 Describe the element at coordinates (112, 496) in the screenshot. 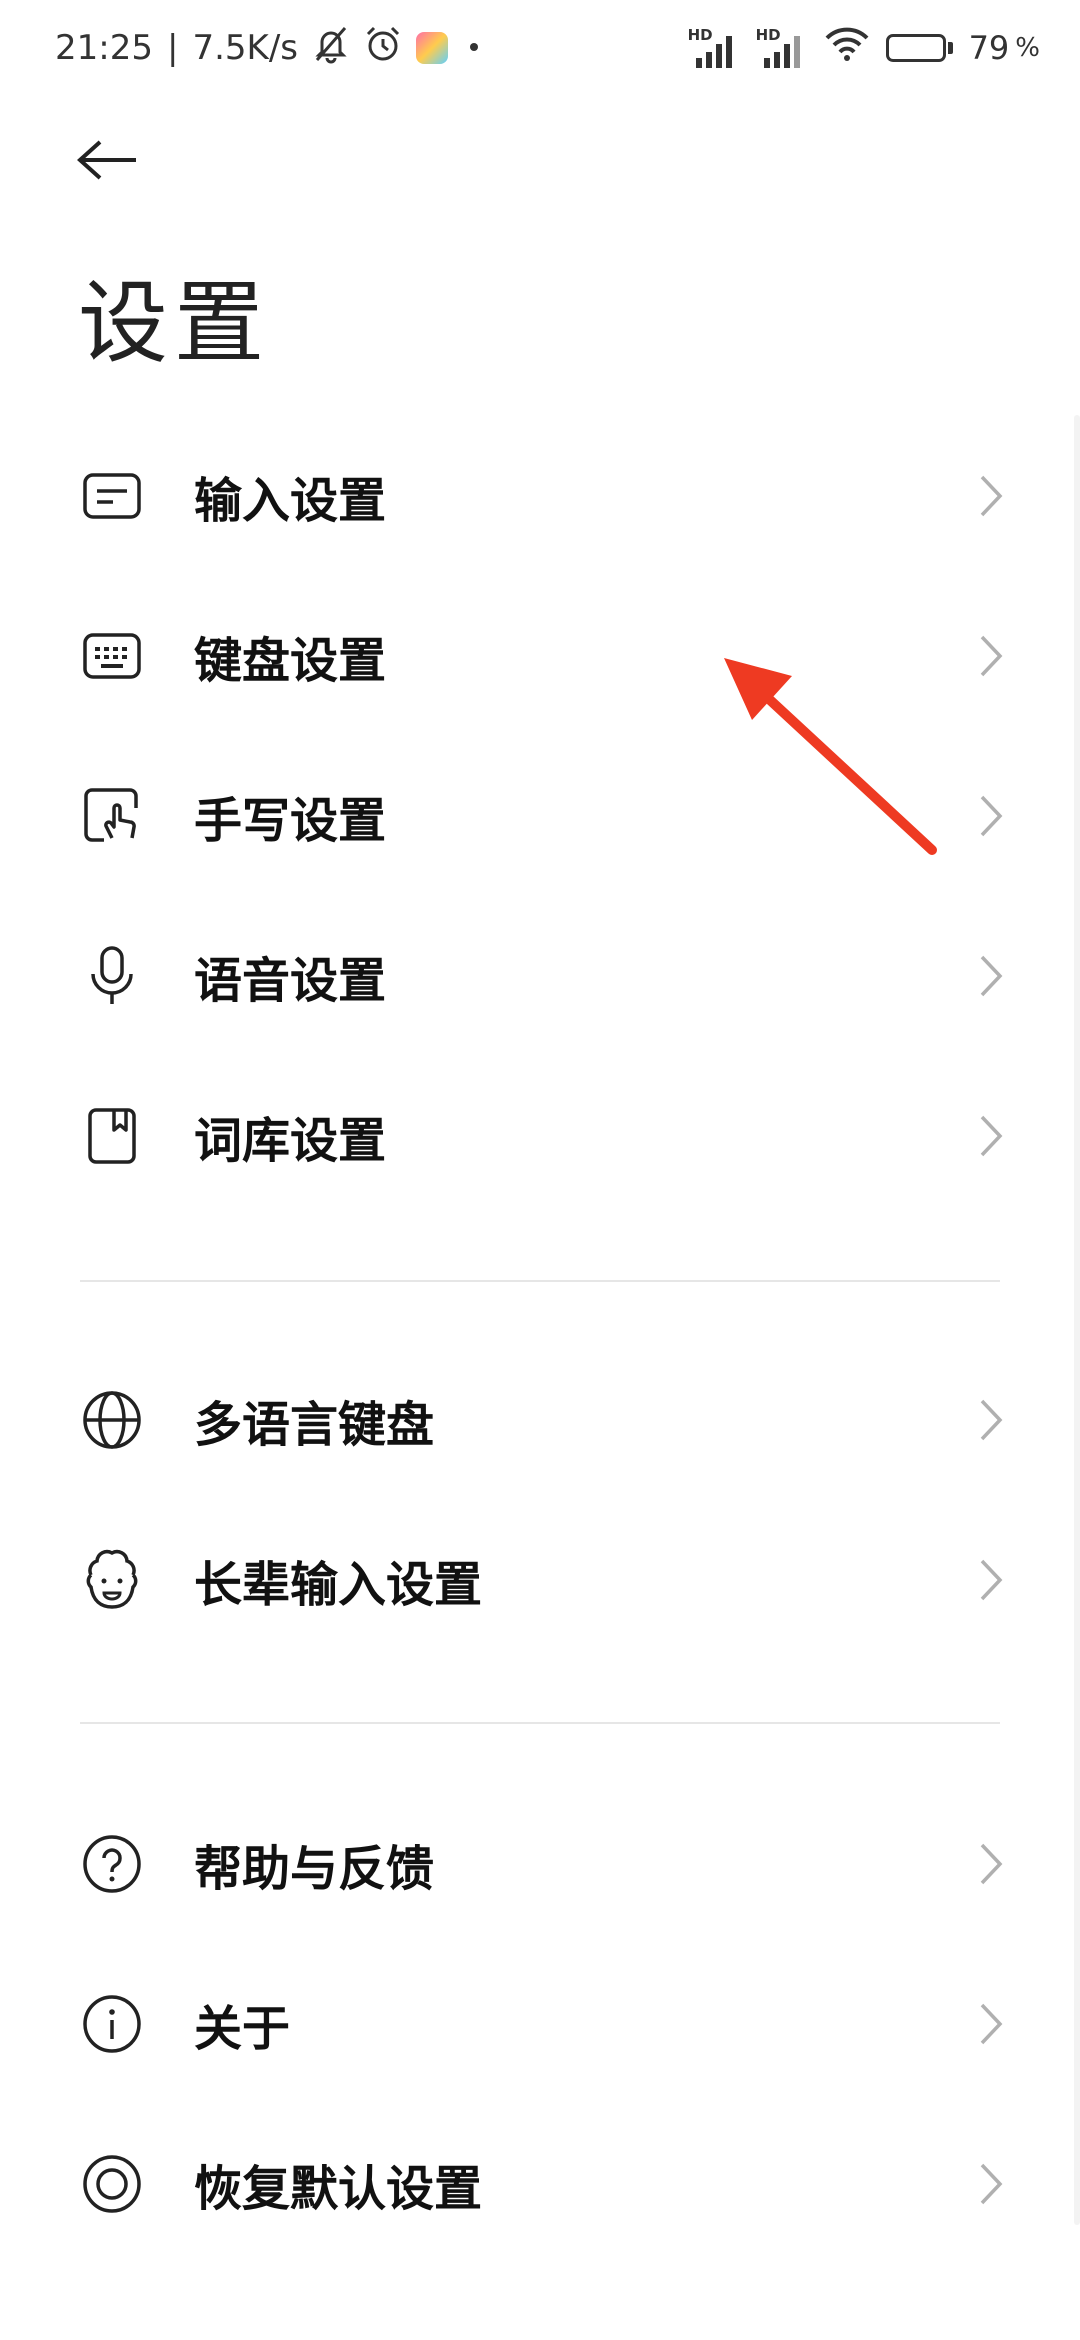

I see `input-settings-icon` at that location.